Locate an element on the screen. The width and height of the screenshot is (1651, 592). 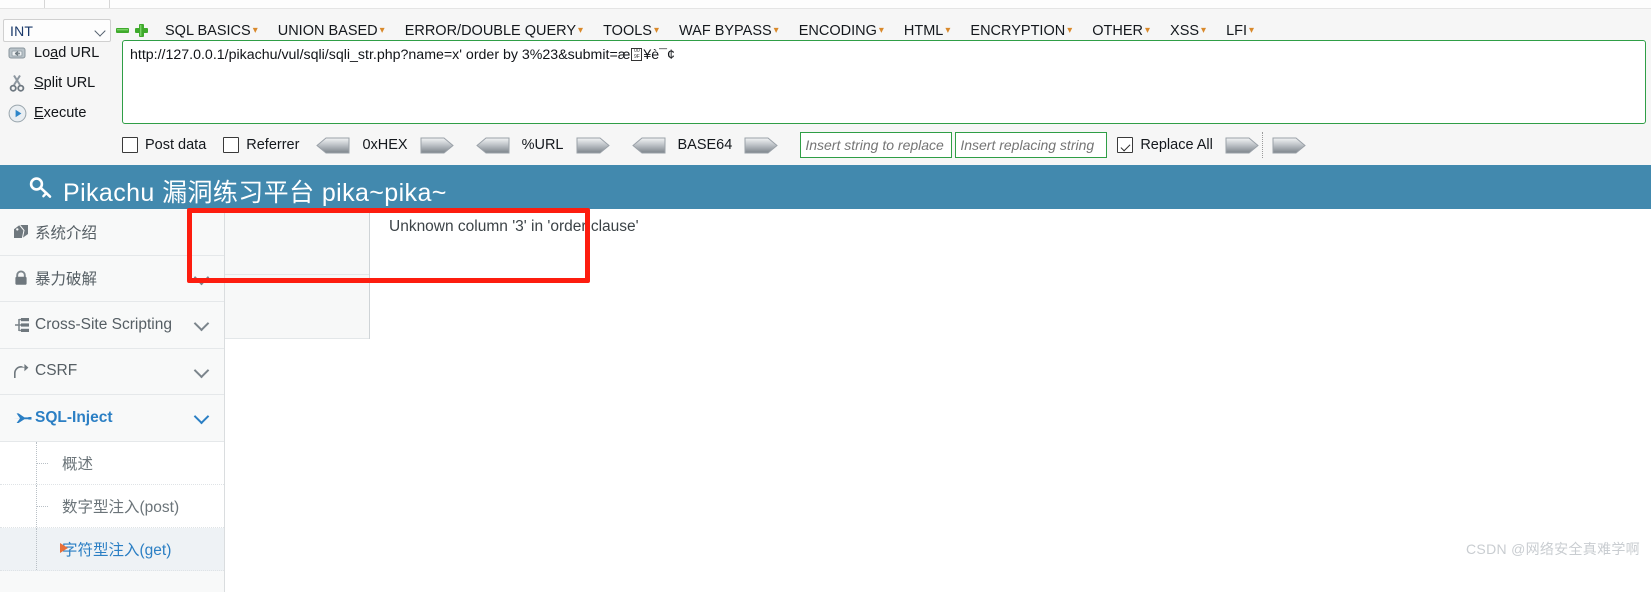
execute-button: Execute is located at coordinates (60, 113).